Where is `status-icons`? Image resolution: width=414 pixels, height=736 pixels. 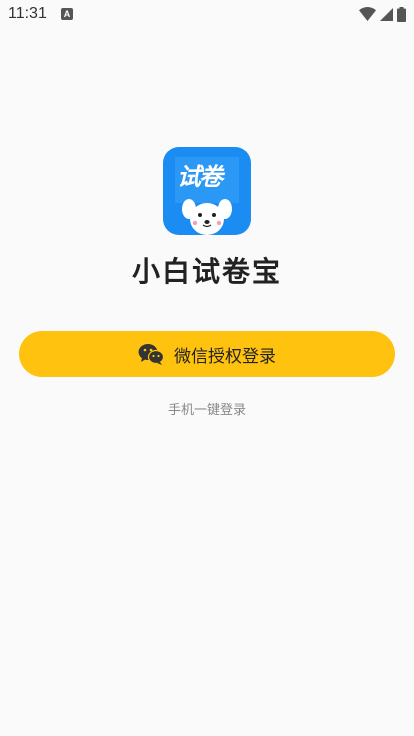
status-icons is located at coordinates (382, 14).